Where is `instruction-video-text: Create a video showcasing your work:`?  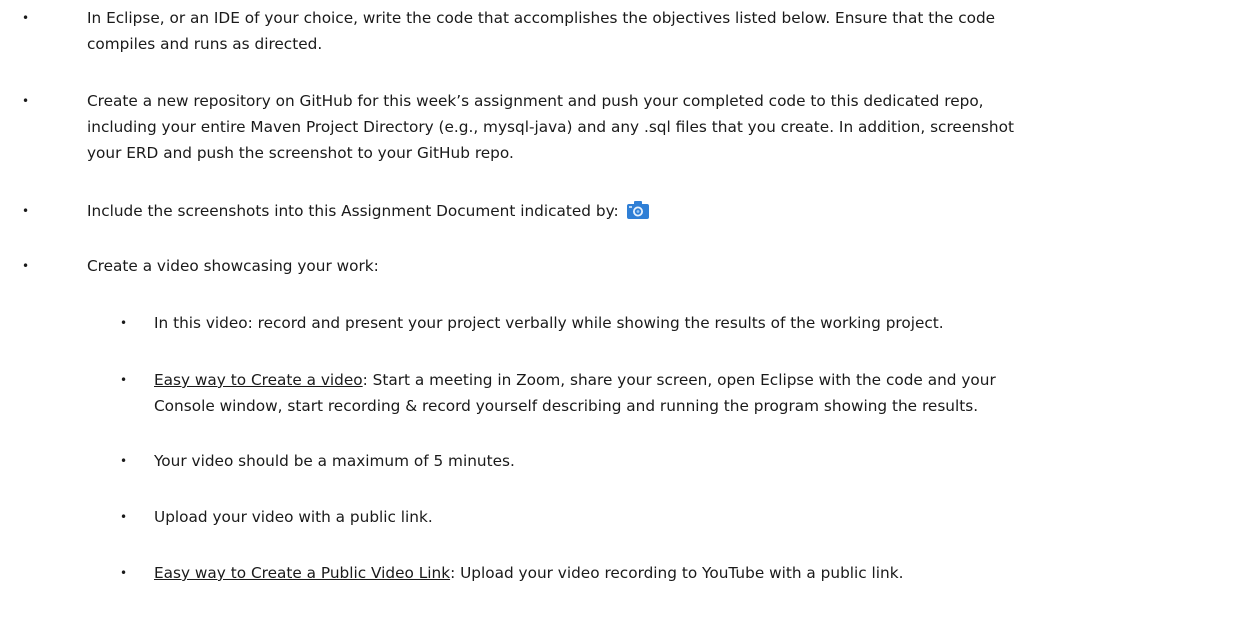 instruction-video-text: Create a video showcasing your work: is located at coordinates (233, 266).